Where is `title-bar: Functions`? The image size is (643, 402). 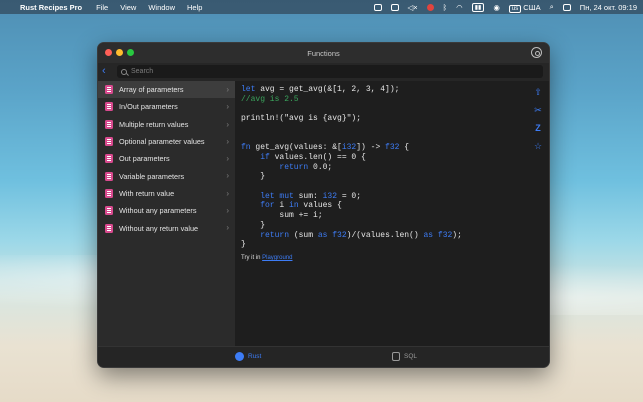
title-bar: Functions is located at coordinates (323, 53).